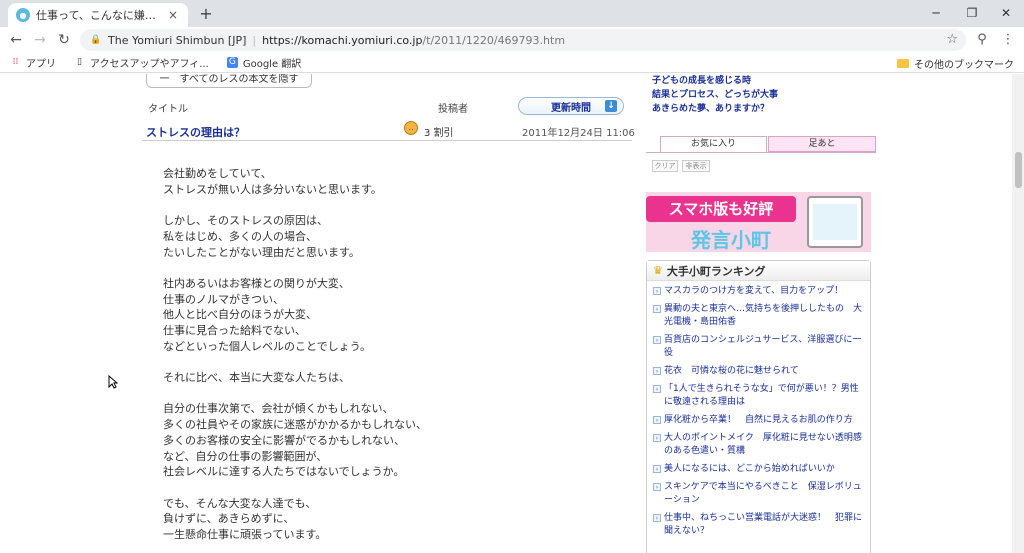 This screenshot has height=553, width=1024. Describe the element at coordinates (731, 371) in the screenshot. I see `ranking-item-label: 花衣 可憐な桜の花に魅せられて` at that location.